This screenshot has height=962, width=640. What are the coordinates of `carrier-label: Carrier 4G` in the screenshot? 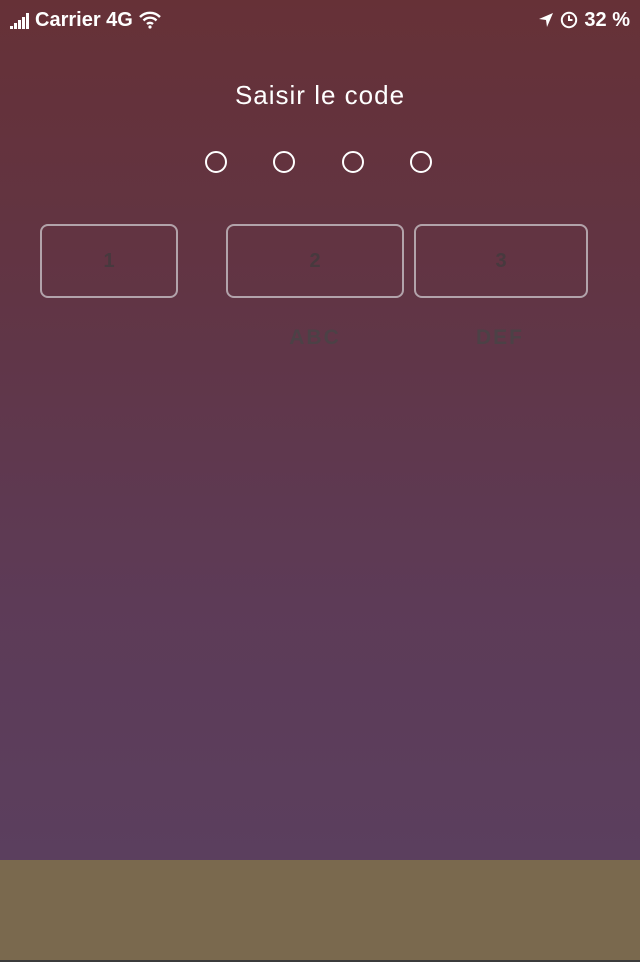 It's located at (84, 20).